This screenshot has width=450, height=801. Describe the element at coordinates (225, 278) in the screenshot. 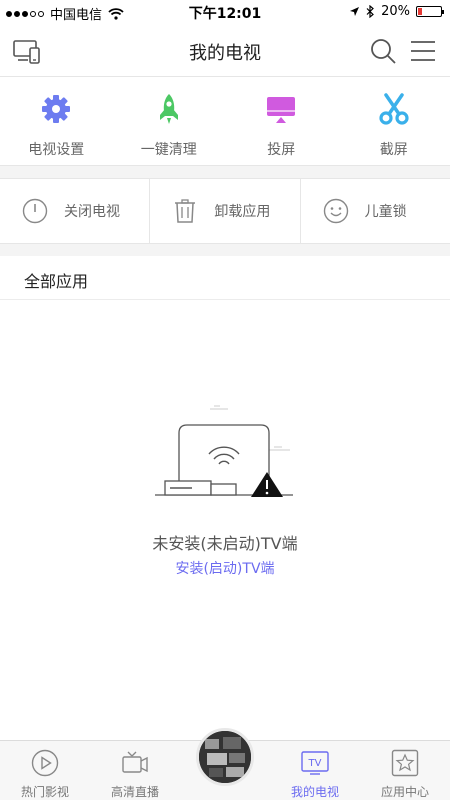

I see `all-apps-header: 全部应用` at that location.